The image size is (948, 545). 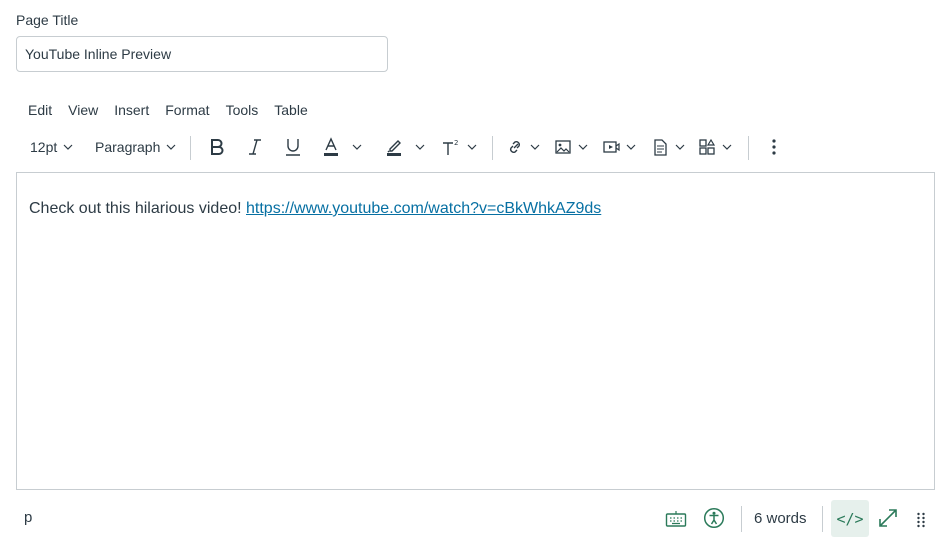 I want to click on superscript-icon: 2, so click(x=450, y=147).